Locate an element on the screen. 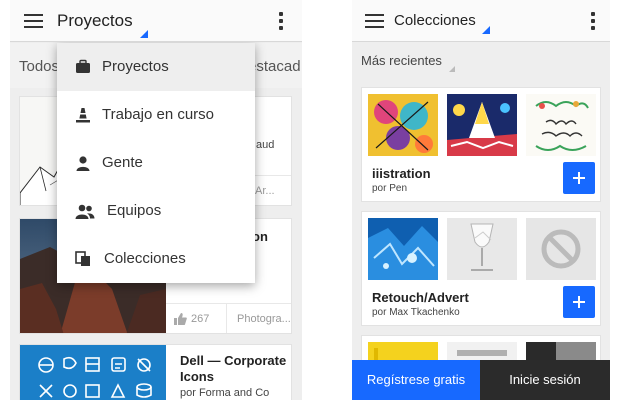 The image size is (640, 400). collections-icon is located at coordinates (82, 258).